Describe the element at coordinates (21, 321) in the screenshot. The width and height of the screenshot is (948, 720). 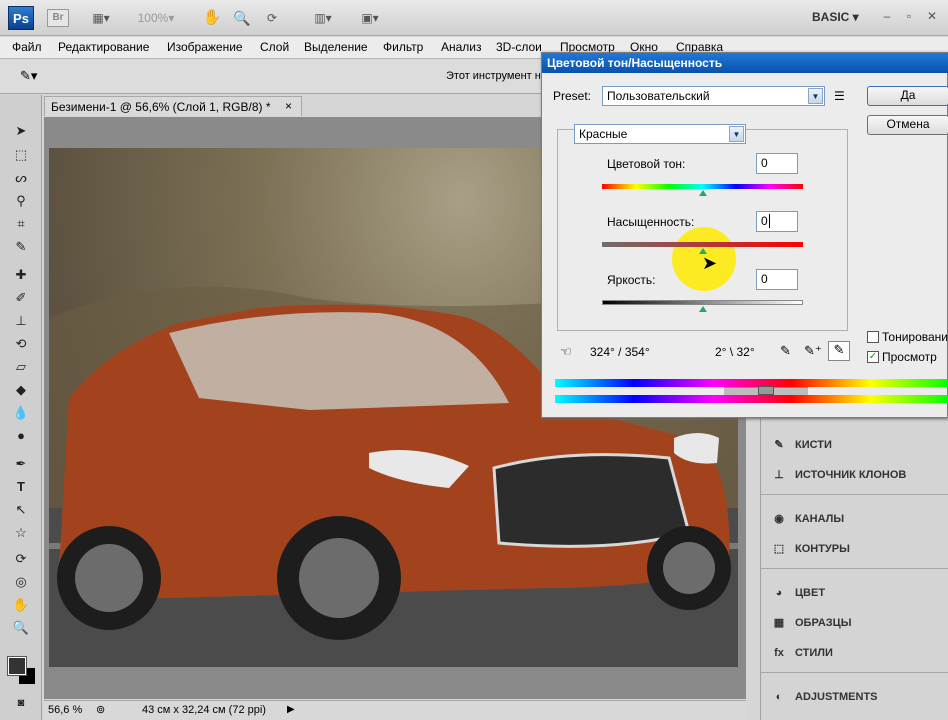
I see `clone-stamp-tool-icon: ⊥` at that location.